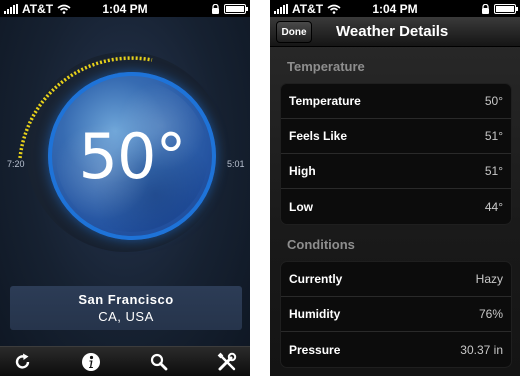  Describe the element at coordinates (396, 279) in the screenshot. I see `detail-row: Currently Hazy` at that location.